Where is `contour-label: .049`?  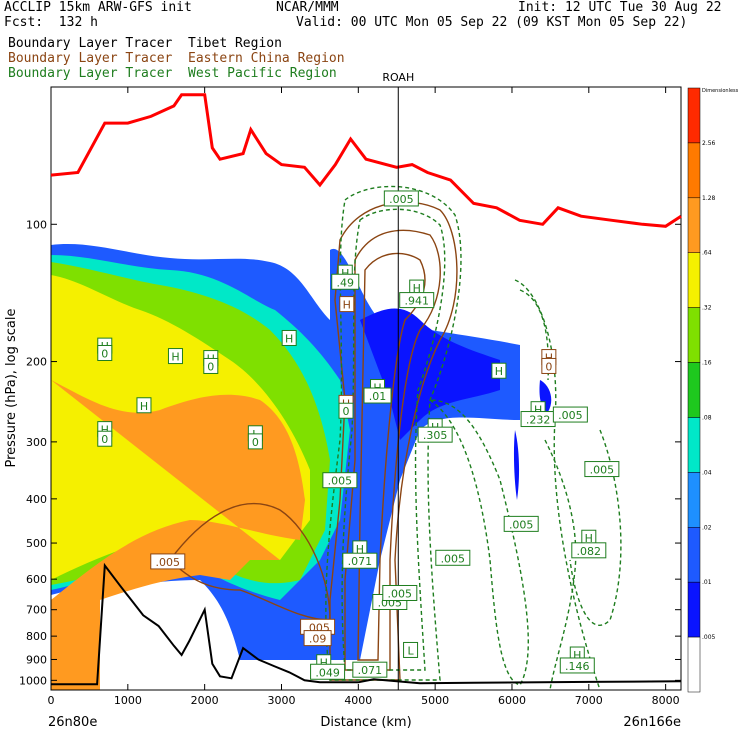
contour-label: .049 is located at coordinates (328, 671).